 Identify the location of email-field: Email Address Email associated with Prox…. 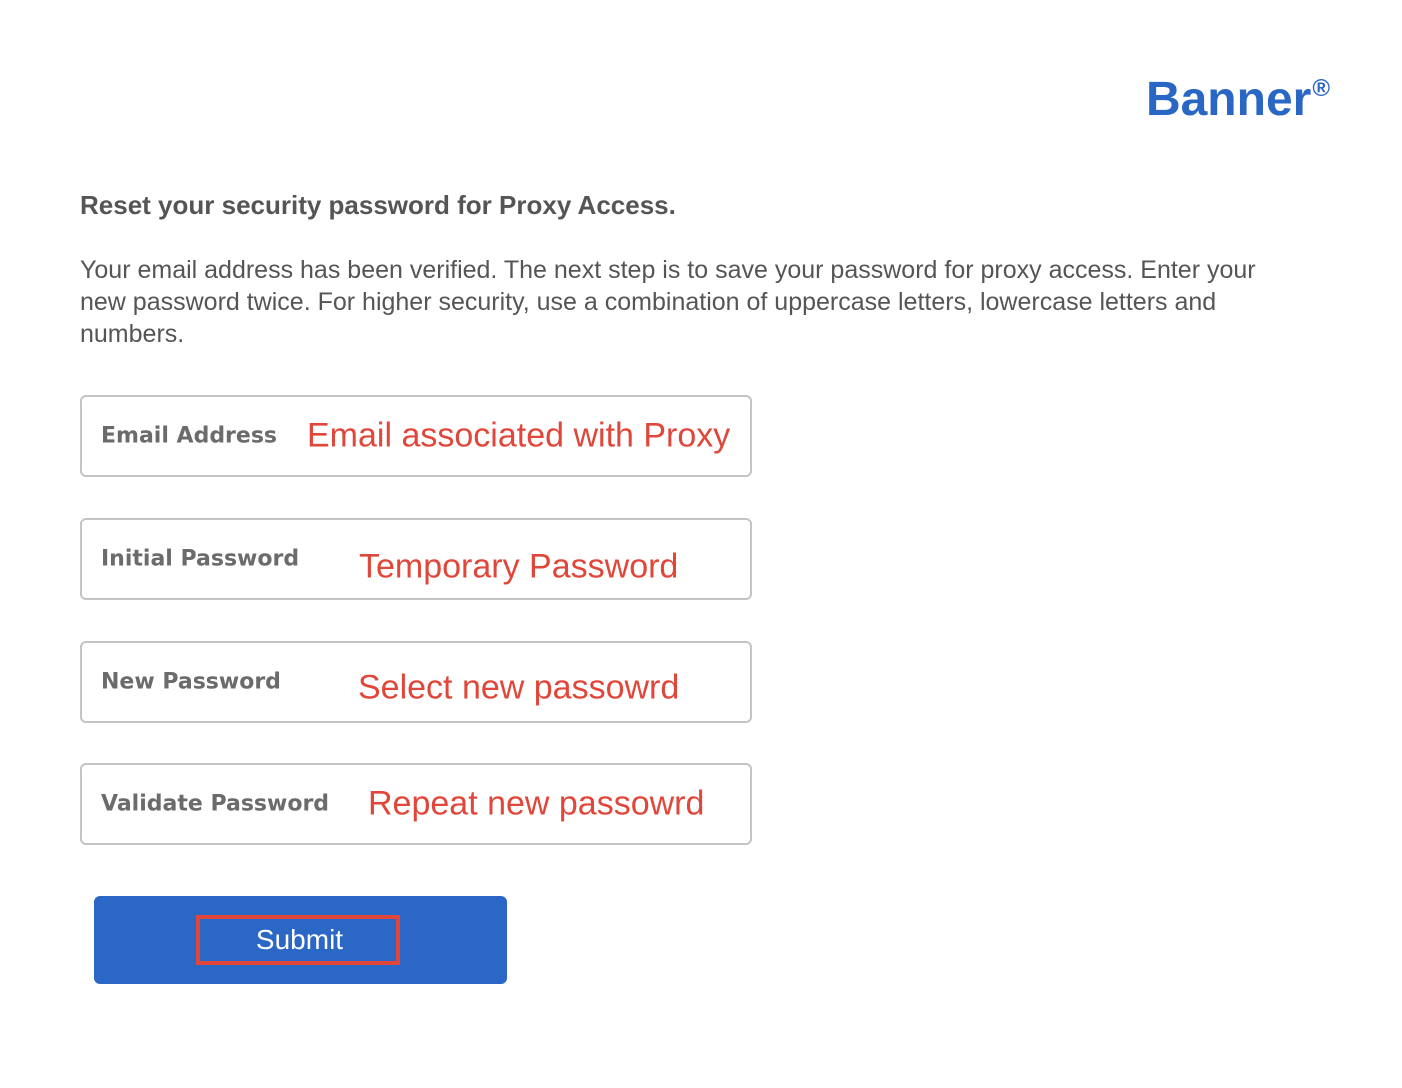
(416, 436).